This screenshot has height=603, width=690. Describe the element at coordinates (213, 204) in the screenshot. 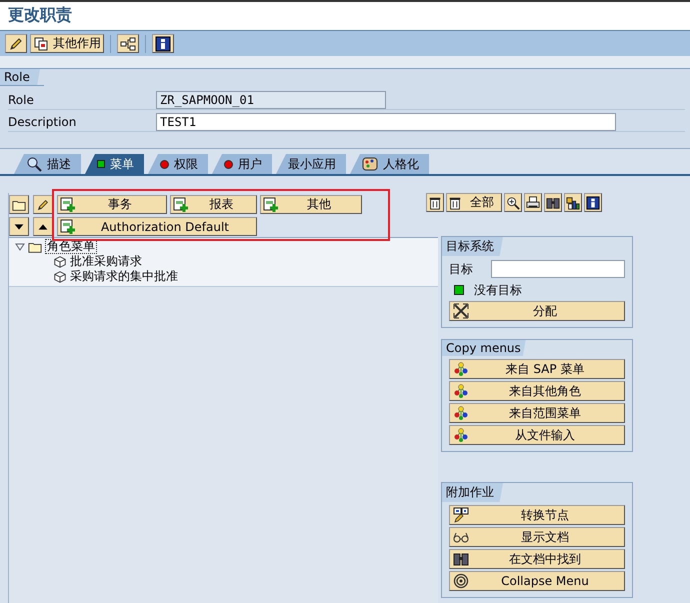

I see `add-button: 报表` at that location.